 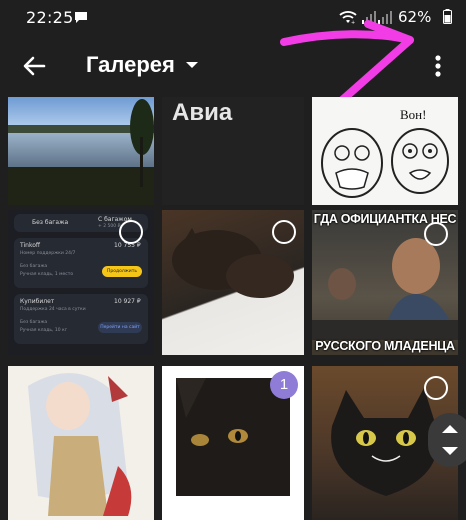 I want to click on offer-2-line1: Без багажа, so click(x=34, y=322).